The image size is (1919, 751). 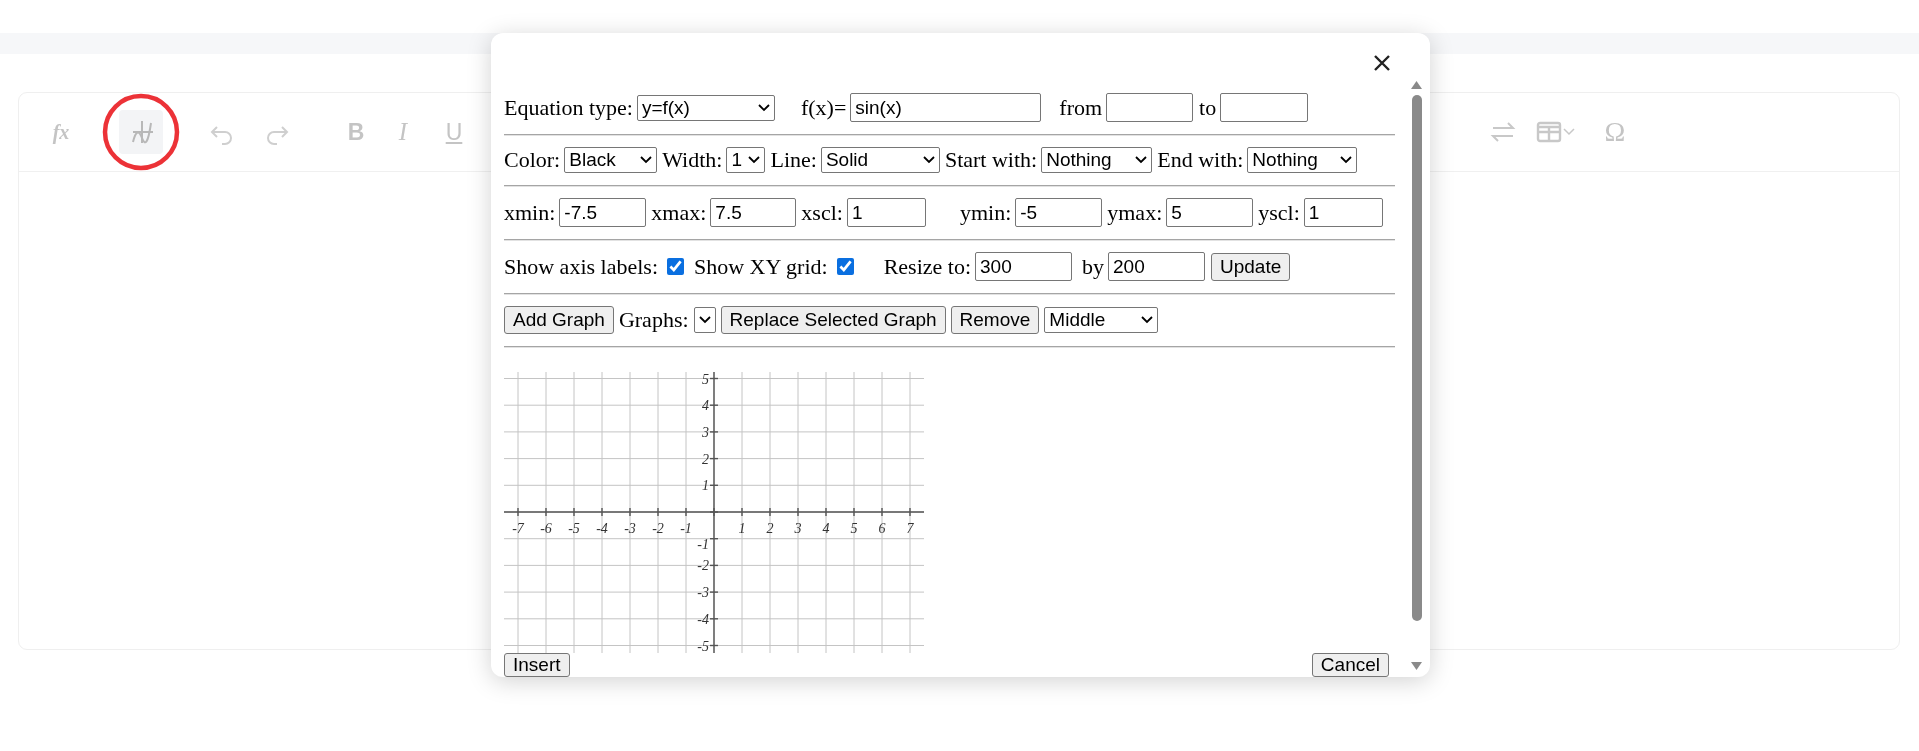 I want to click on field-label: Color:, so click(x=532, y=160).